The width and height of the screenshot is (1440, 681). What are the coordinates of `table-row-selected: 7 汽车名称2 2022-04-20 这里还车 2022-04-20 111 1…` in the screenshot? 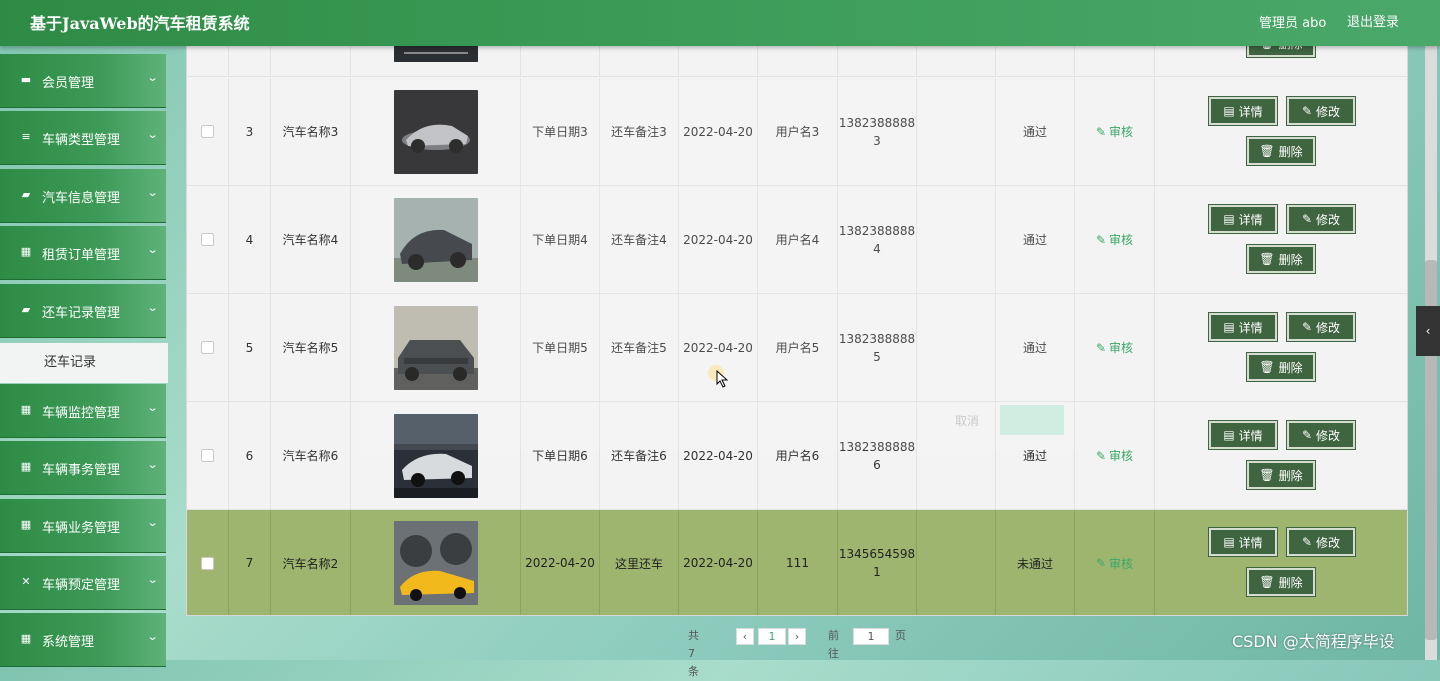 It's located at (797, 562).